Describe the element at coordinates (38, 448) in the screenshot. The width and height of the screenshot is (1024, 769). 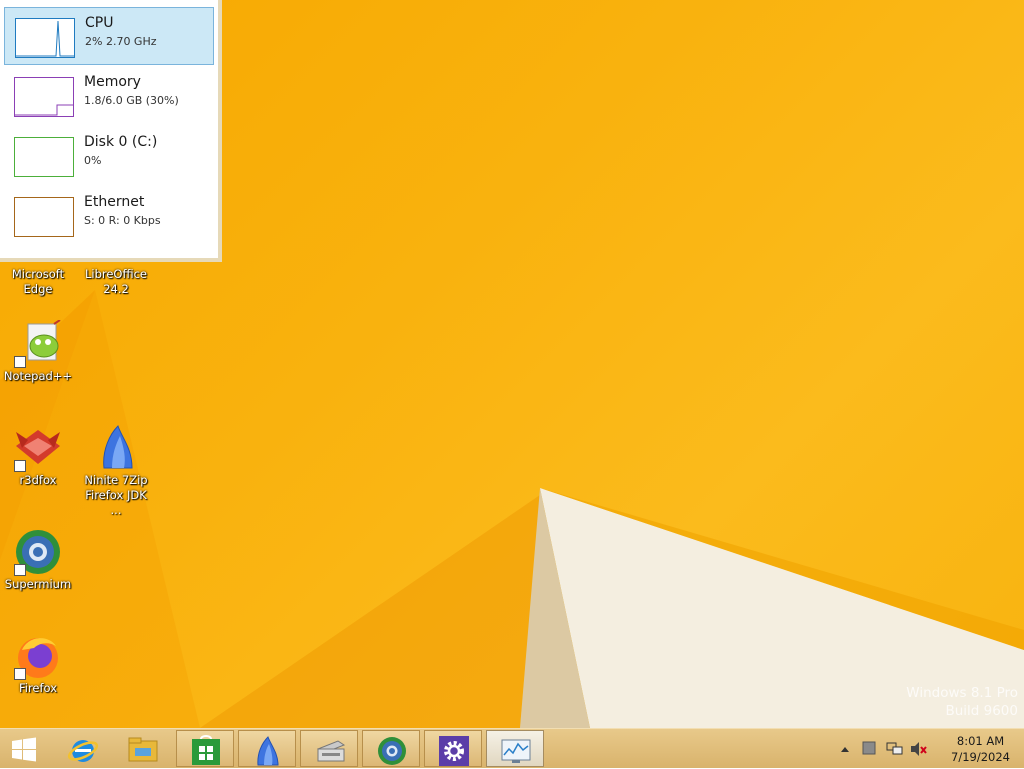
I see `r3dfox-icon` at that location.